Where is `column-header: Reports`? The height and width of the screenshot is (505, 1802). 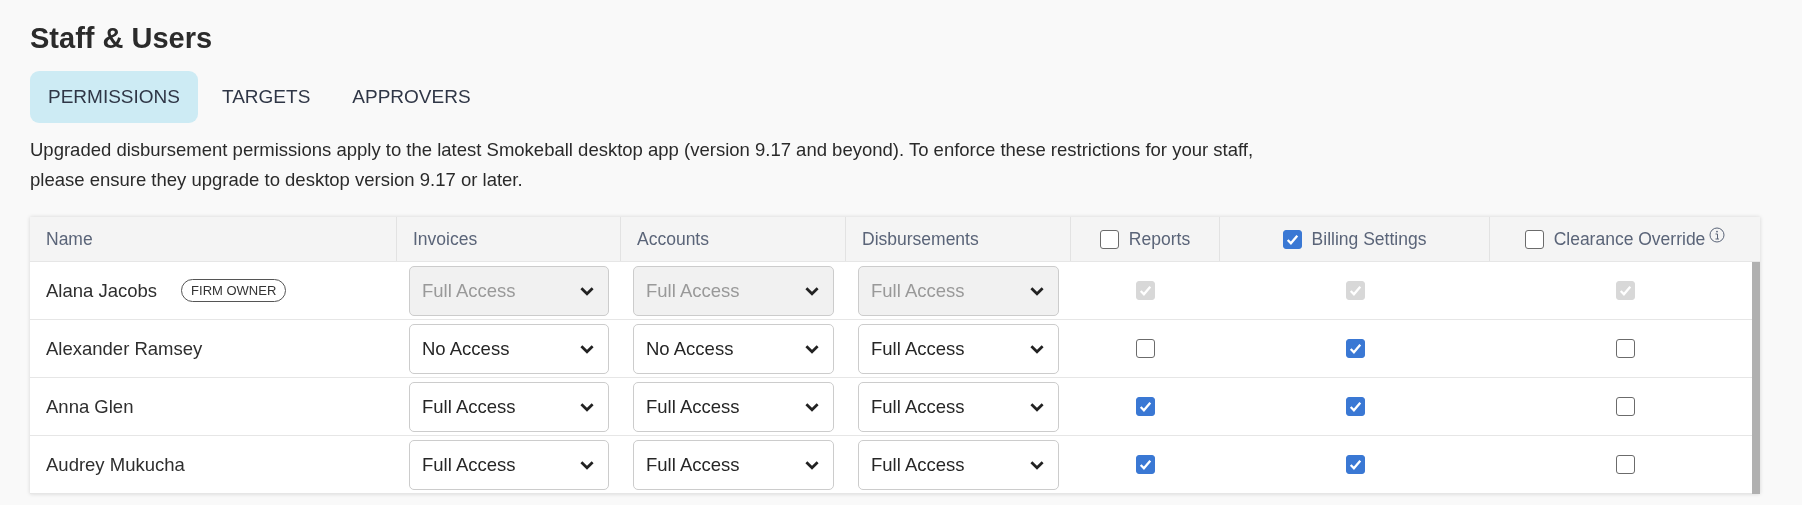
column-header: Reports is located at coordinates (1159, 239).